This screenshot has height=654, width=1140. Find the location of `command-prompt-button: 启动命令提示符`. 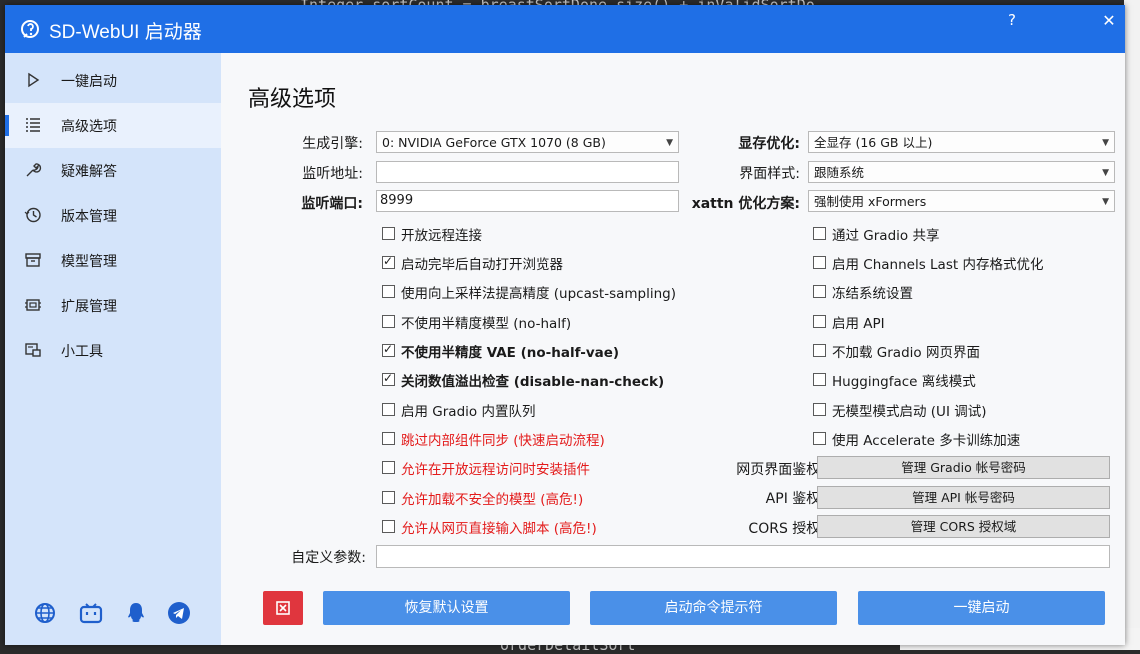

command-prompt-button: 启动命令提示符 is located at coordinates (713, 608).